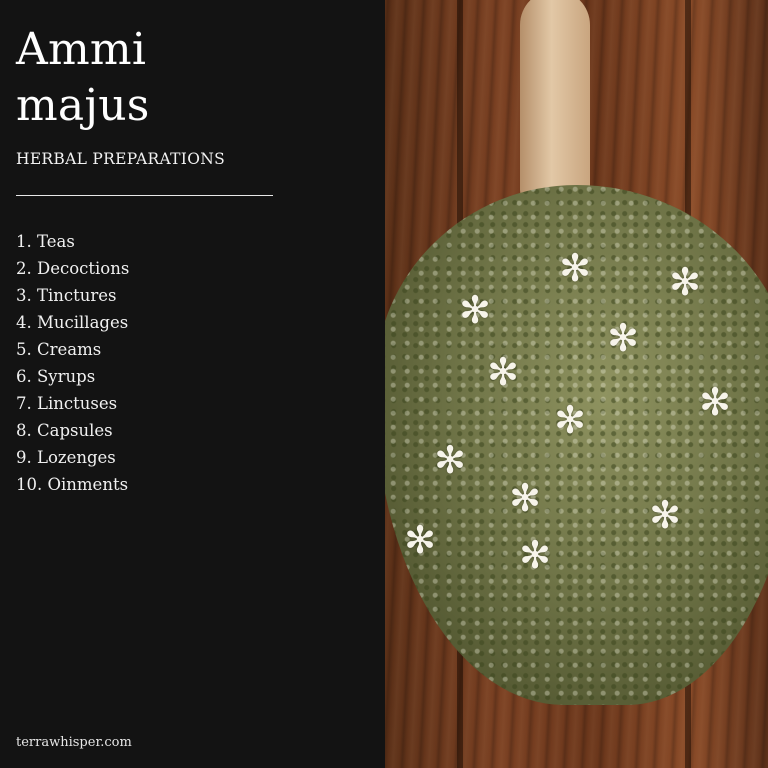 This screenshot has width=768, height=768. What do you see at coordinates (83, 78) in the screenshot?
I see `page-title: Ammi majus` at bounding box center [83, 78].